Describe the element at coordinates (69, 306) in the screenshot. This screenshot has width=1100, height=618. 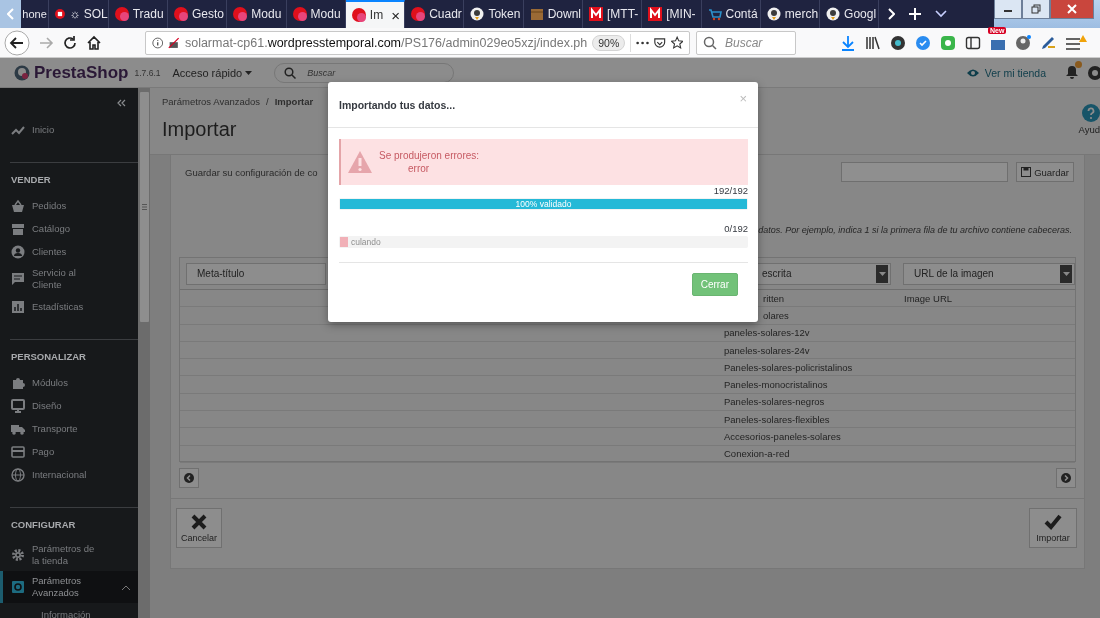
I see `sidebar-item: Estadísticas` at that location.